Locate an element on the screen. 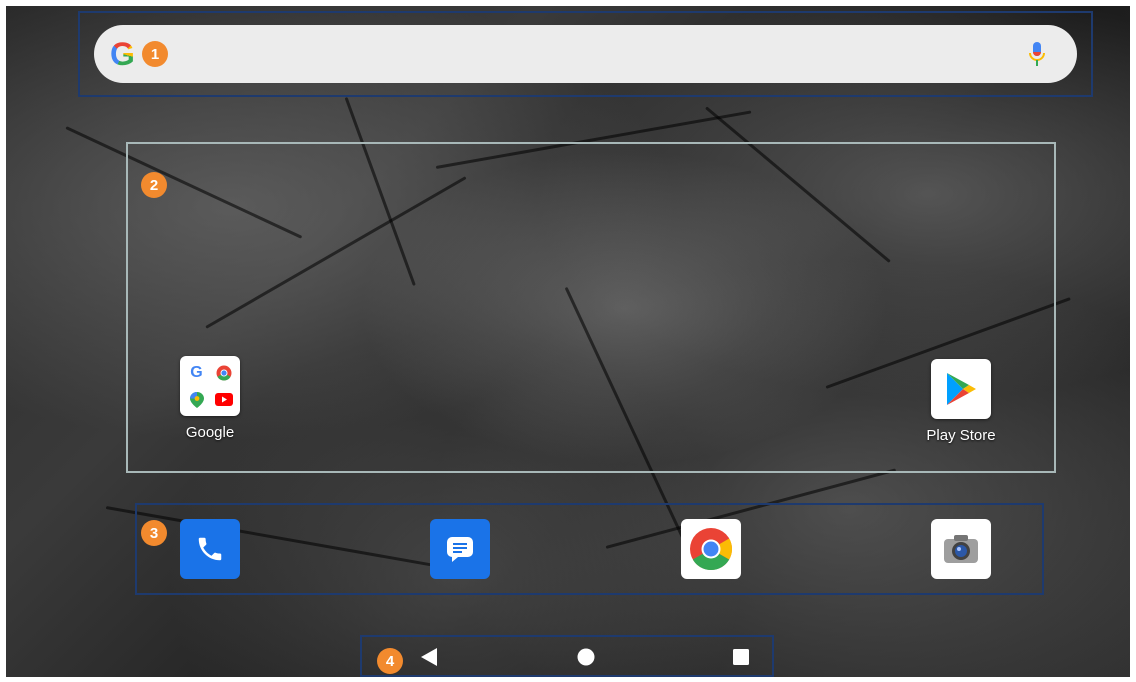 The width and height of the screenshot is (1136, 682). back-icon is located at coordinates (429, 657).